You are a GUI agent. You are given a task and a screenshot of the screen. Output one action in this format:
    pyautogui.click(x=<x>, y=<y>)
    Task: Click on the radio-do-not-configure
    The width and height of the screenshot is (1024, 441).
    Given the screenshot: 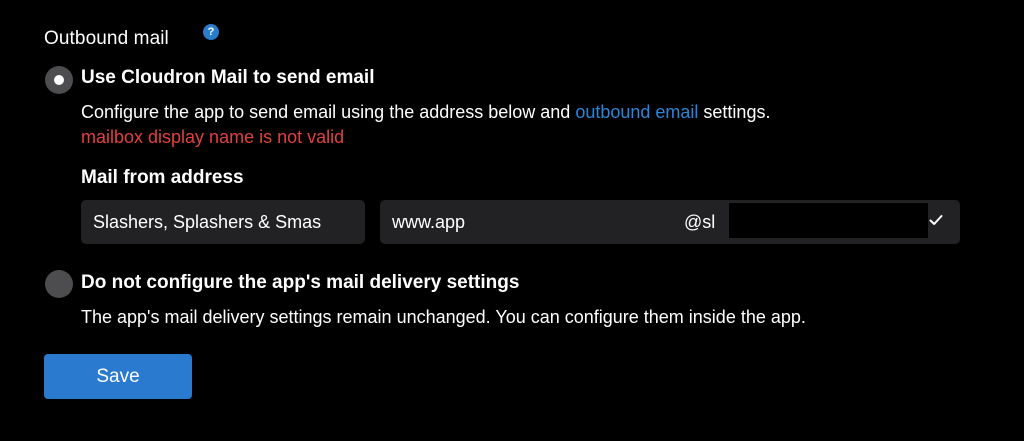 What is the action you would take?
    pyautogui.click(x=59, y=284)
    